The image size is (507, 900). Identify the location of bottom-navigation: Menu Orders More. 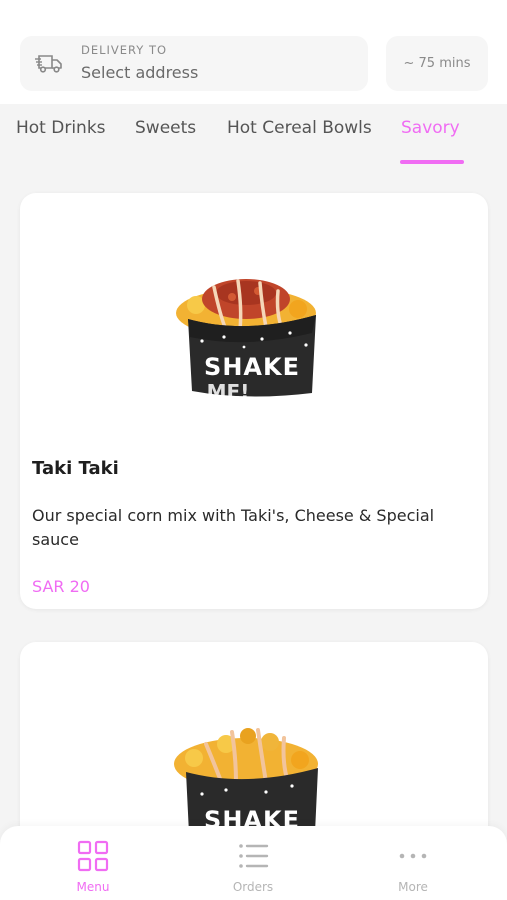
(253, 863).